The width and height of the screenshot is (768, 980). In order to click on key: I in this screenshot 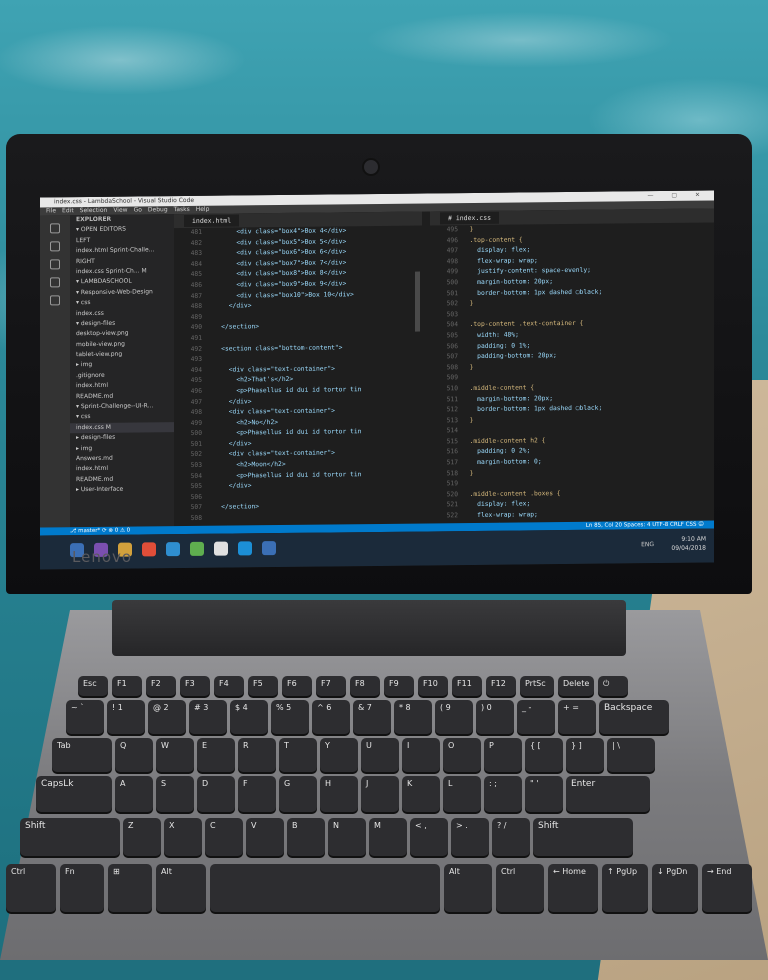, I will do `click(421, 755)`.